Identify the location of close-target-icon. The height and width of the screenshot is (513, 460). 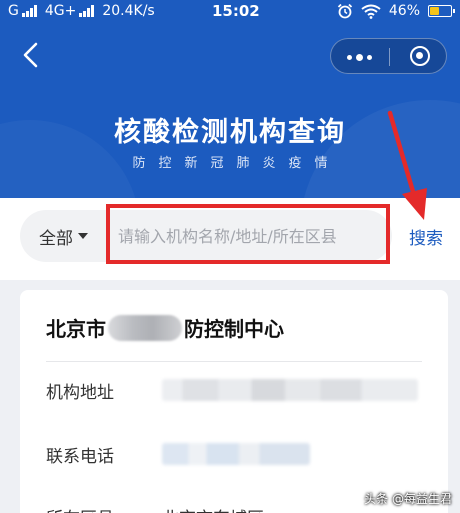
(420, 56).